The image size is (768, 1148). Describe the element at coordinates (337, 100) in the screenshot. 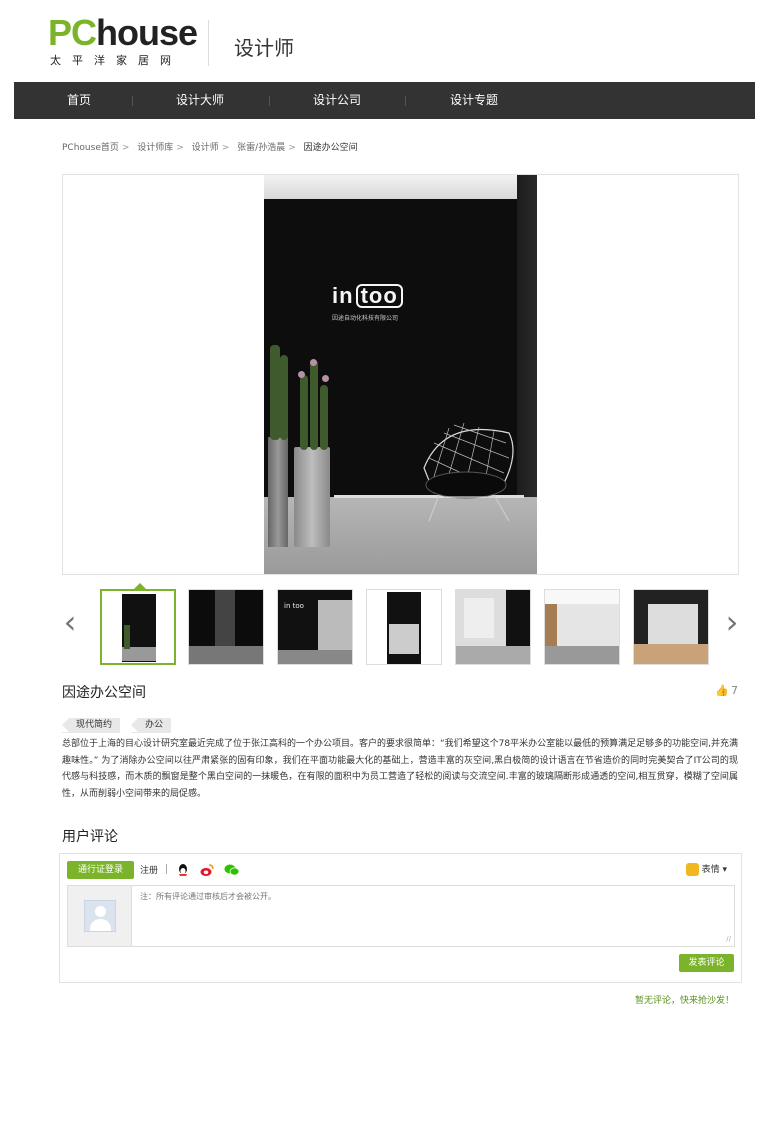

I see `nav-item-companies: 设计公司` at that location.